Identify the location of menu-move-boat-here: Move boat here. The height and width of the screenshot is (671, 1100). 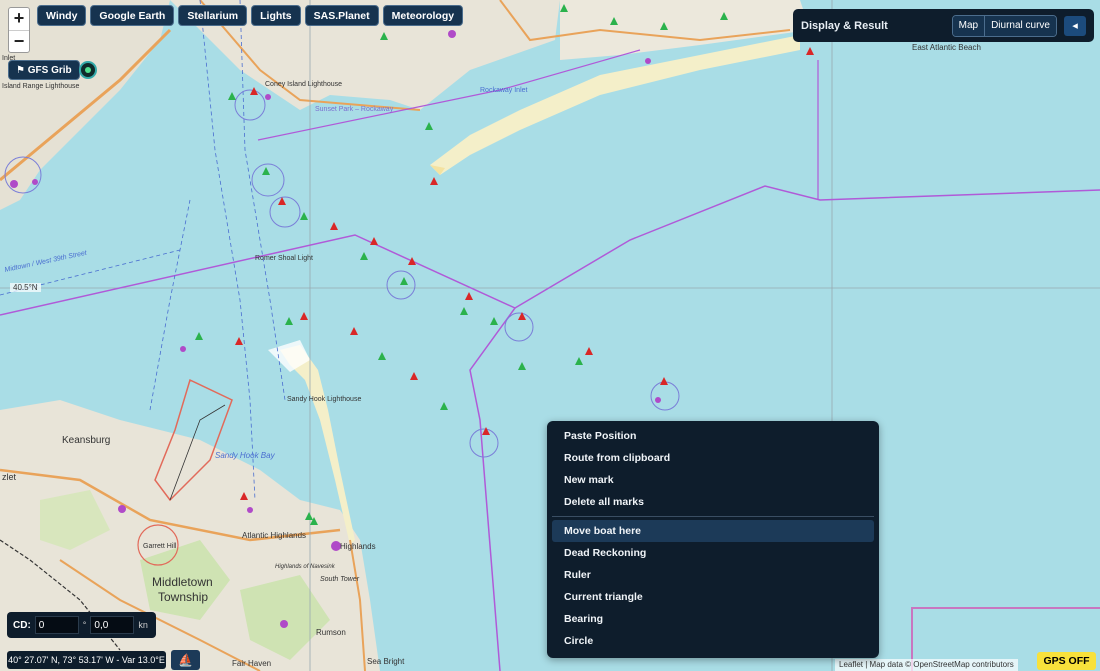
(713, 531).